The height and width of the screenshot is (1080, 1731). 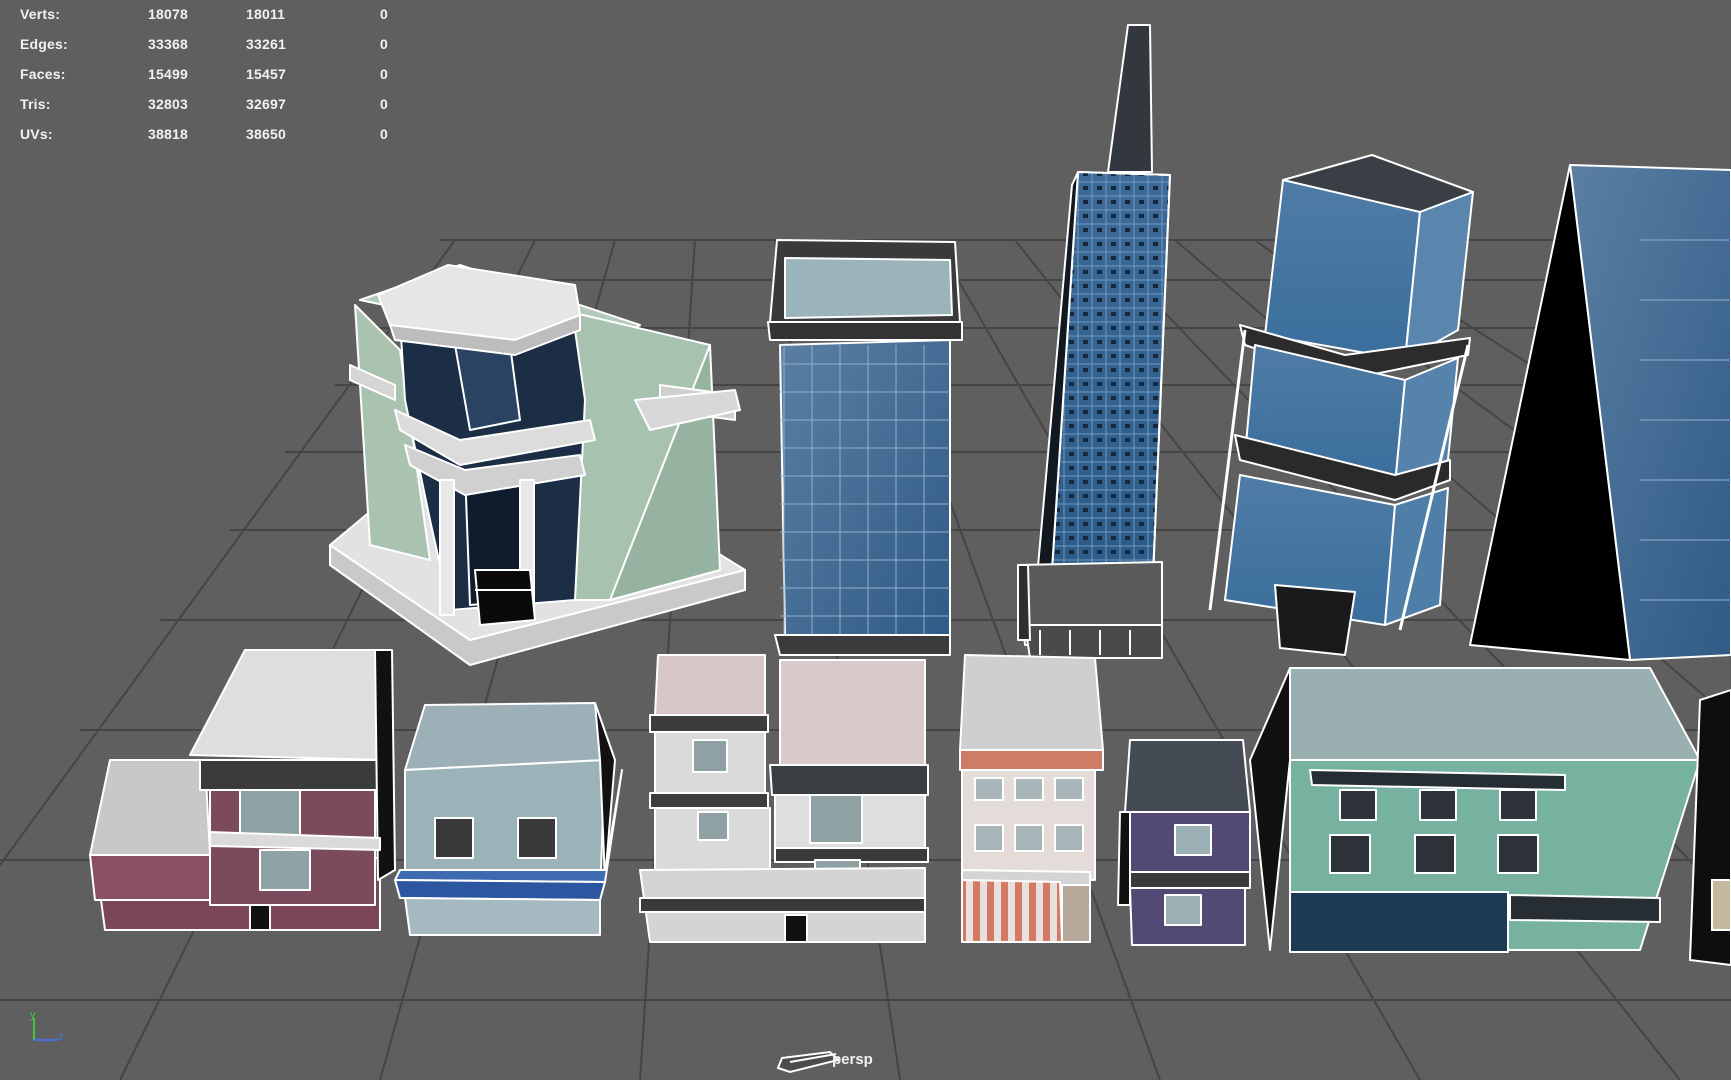 What do you see at coordinates (784, 798) in the screenshot?
I see `building-white-mixed` at bounding box center [784, 798].